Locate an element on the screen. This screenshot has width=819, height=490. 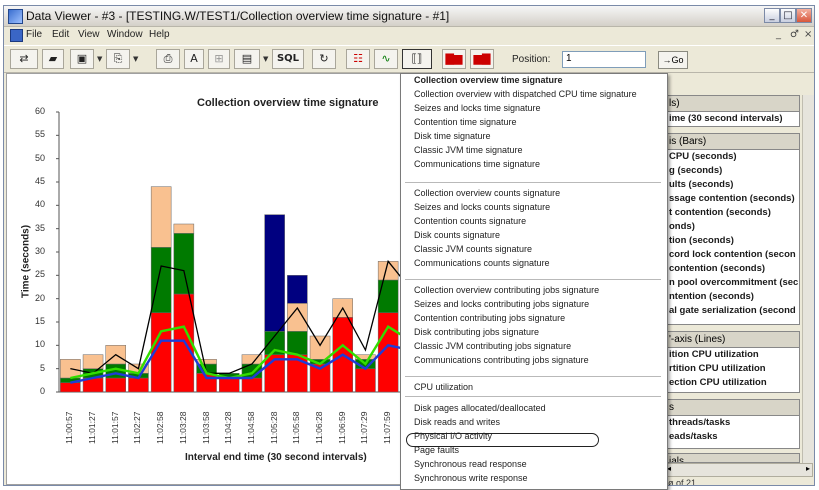
scroll-right-icon: ▸ is located at coordinates (808, 468).